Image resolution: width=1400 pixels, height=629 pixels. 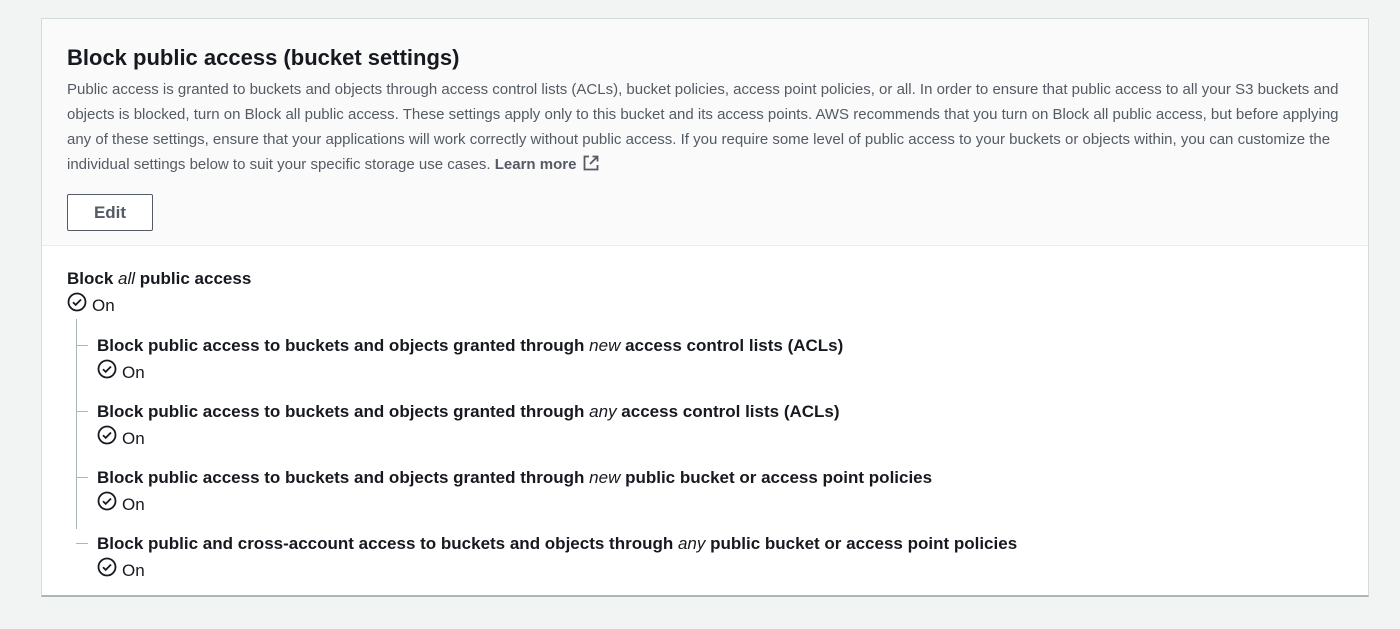 What do you see at coordinates (93, 278) in the screenshot?
I see `master-label-before: Block` at bounding box center [93, 278].